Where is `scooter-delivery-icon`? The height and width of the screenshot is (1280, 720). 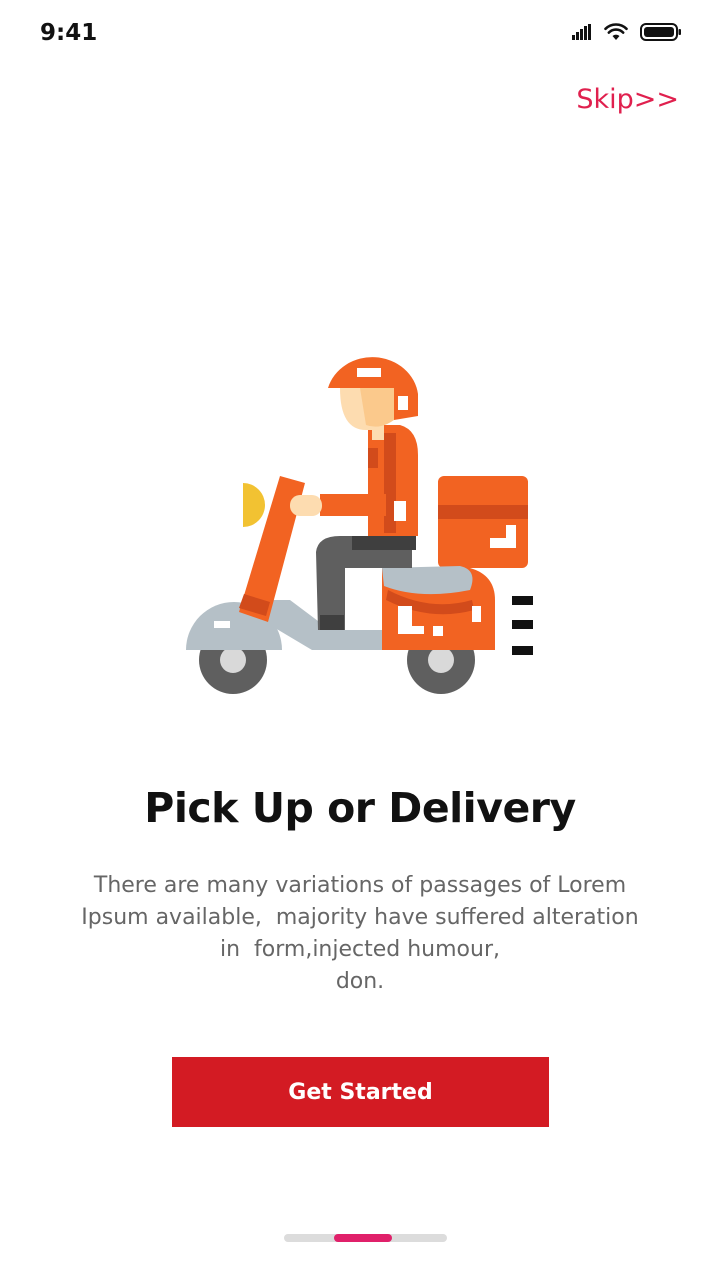
scooter-delivery-icon is located at coordinates (359, 525).